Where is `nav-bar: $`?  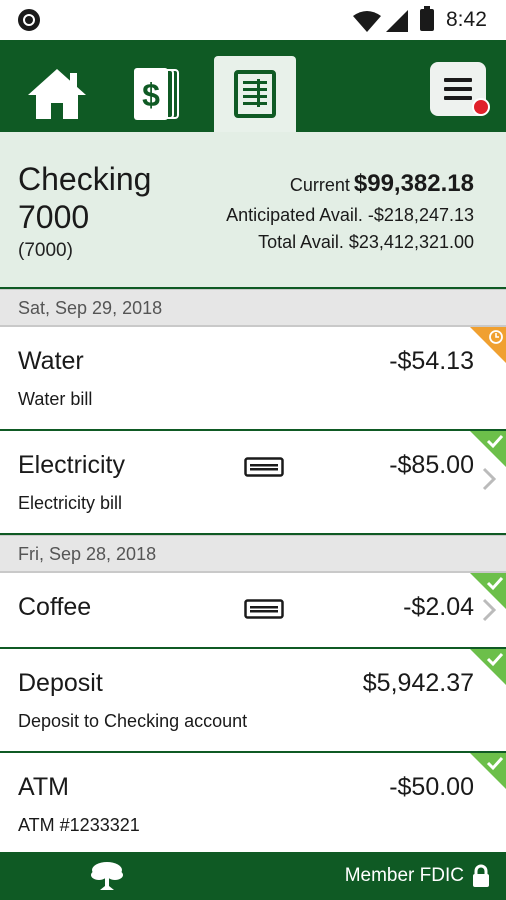 nav-bar: $ is located at coordinates (253, 86).